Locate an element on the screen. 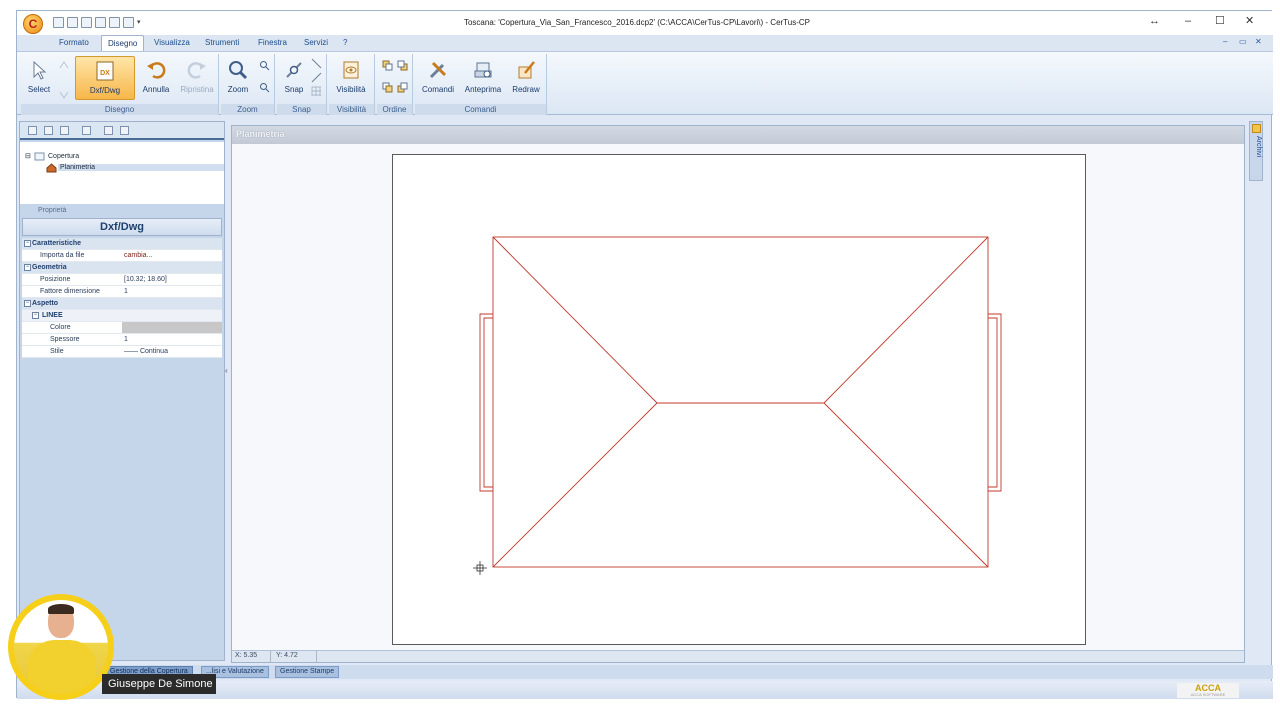  comandi-label: Comandi is located at coordinates (437, 89).